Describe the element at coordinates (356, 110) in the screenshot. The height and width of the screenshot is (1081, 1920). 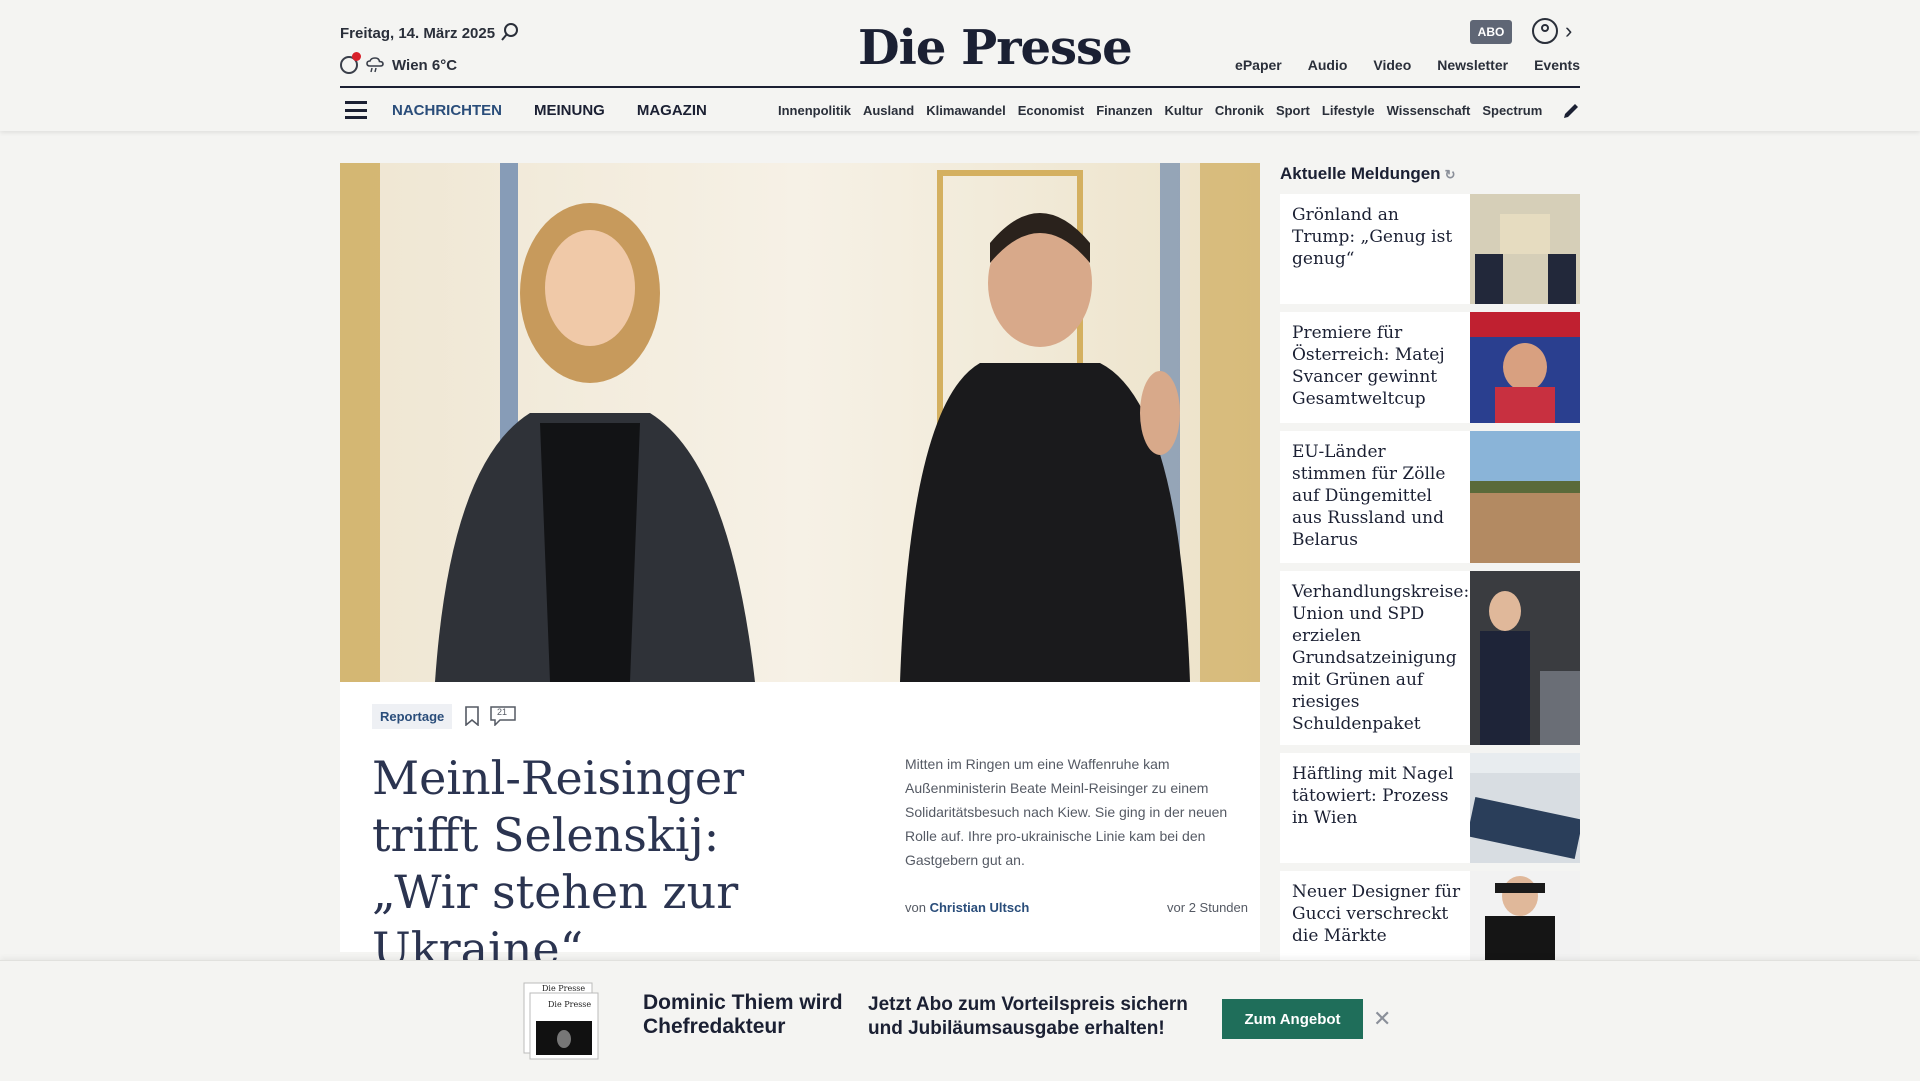
I see `hamburger-menu-icon` at that location.